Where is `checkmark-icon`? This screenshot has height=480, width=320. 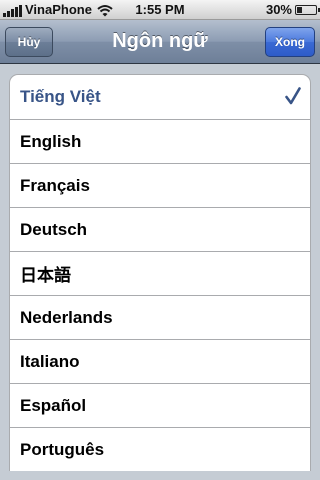 checkmark-icon is located at coordinates (293, 96).